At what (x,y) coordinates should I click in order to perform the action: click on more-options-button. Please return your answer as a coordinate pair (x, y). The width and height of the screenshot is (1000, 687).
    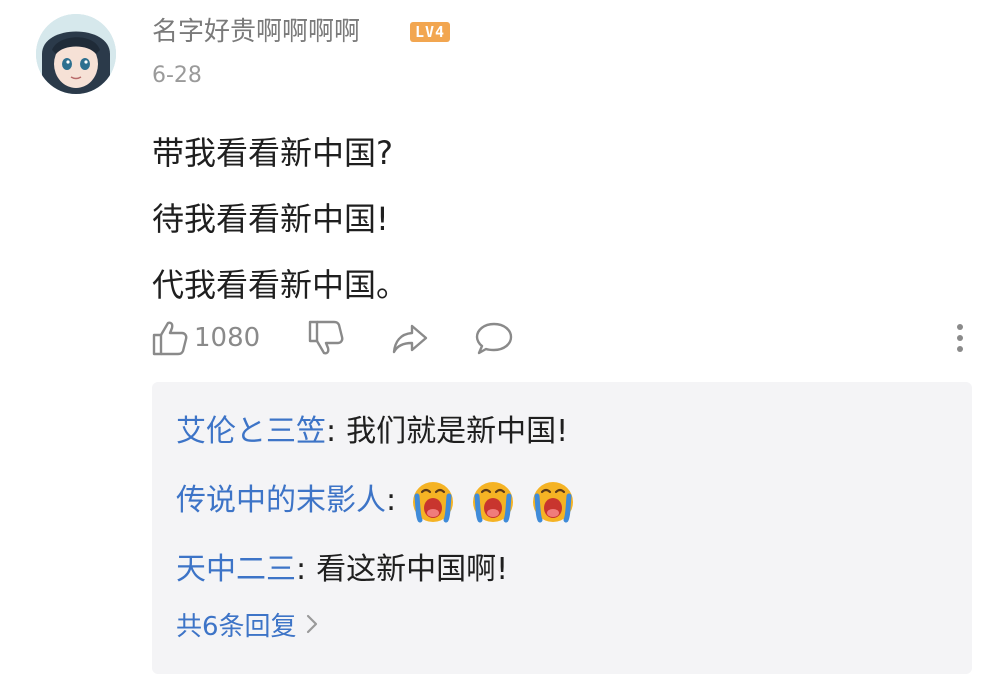
    Looking at the image, I should click on (960, 338).